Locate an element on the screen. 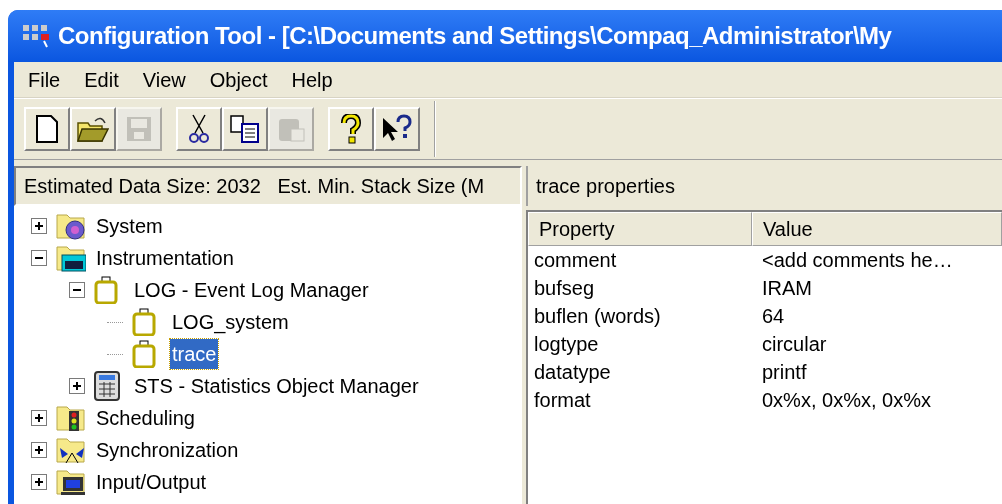  column-header: Value is located at coordinates (877, 229).